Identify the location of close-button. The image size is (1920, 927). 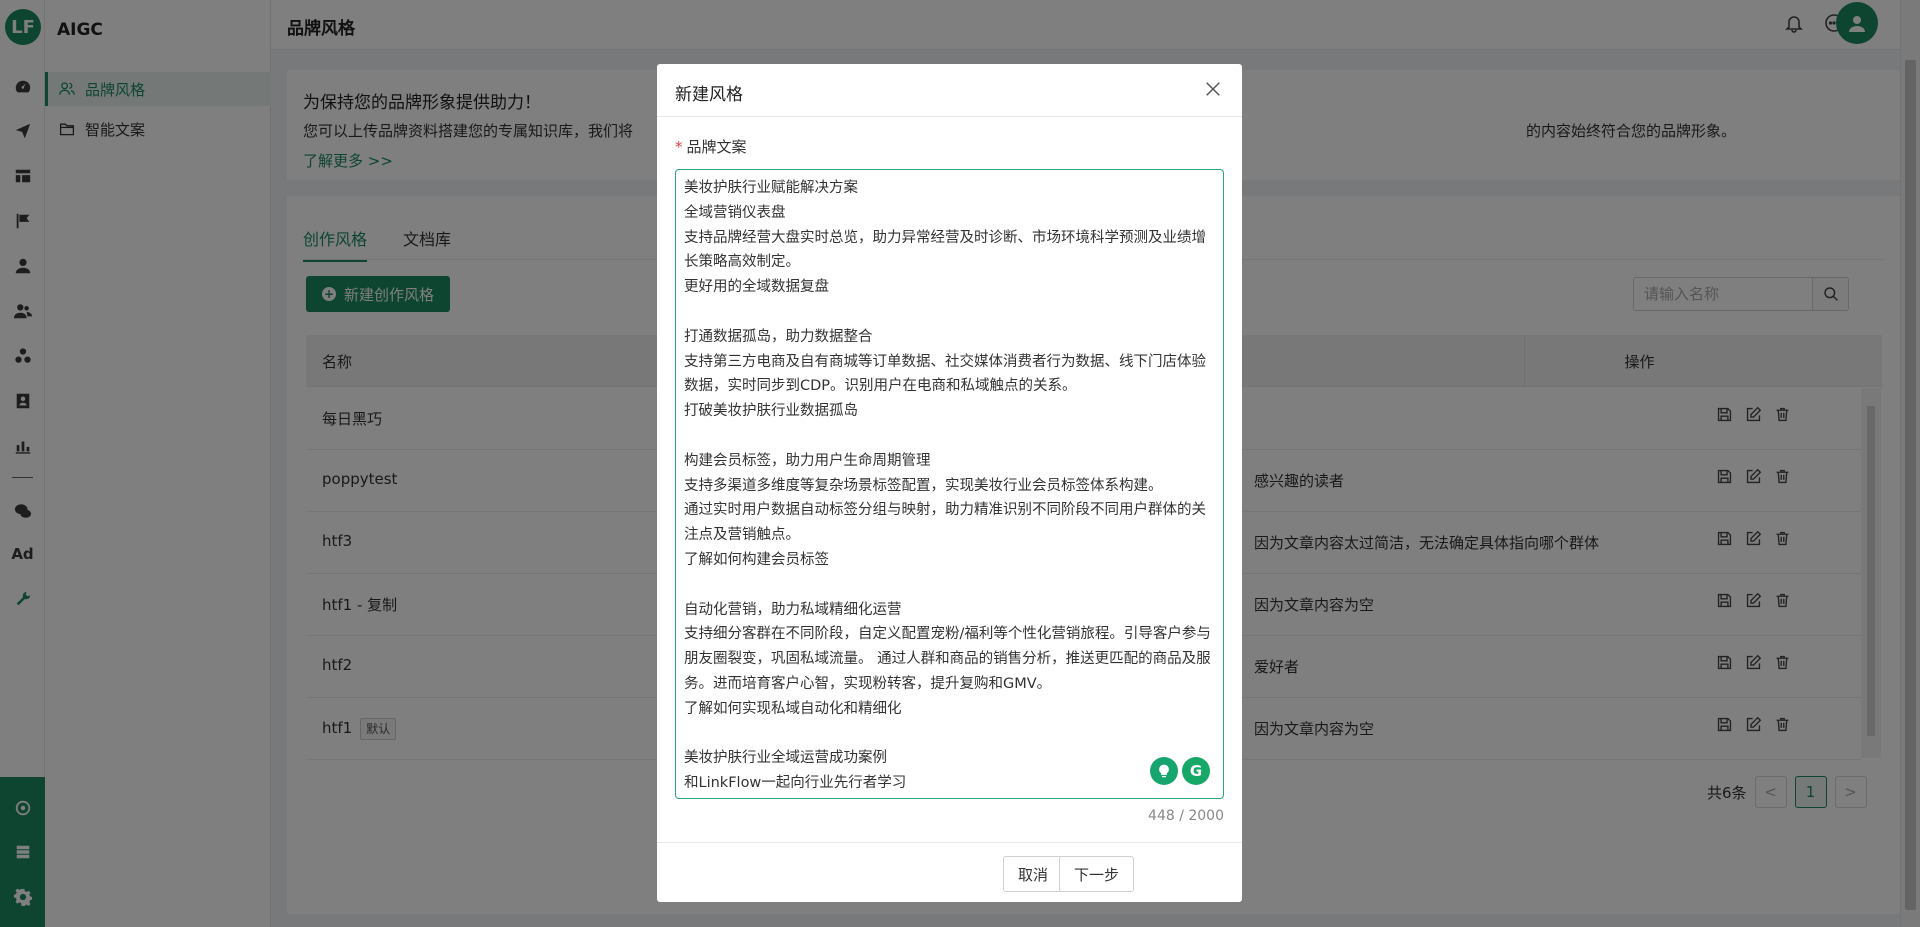
(1215, 91).